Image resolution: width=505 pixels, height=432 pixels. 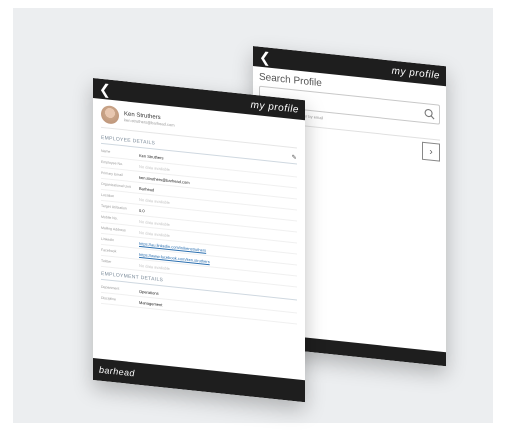 I want to click on field-label: Target Utilization, so click(x=114, y=207).